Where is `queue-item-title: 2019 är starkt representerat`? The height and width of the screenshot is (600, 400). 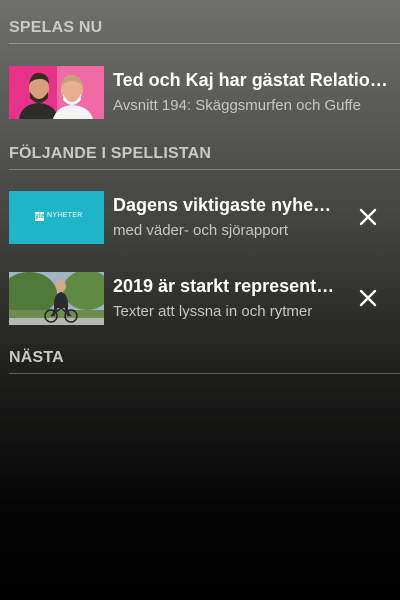 queue-item-title: 2019 är starkt representerat is located at coordinates (226, 286).